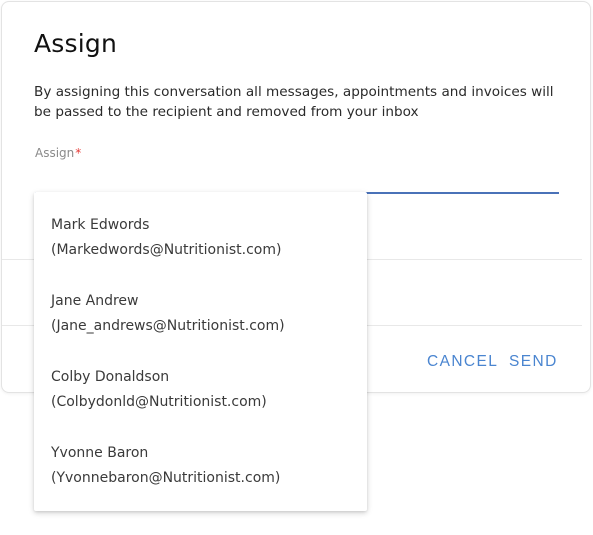 The width and height of the screenshot is (593, 535). I want to click on dialog-title: Assign, so click(76, 43).